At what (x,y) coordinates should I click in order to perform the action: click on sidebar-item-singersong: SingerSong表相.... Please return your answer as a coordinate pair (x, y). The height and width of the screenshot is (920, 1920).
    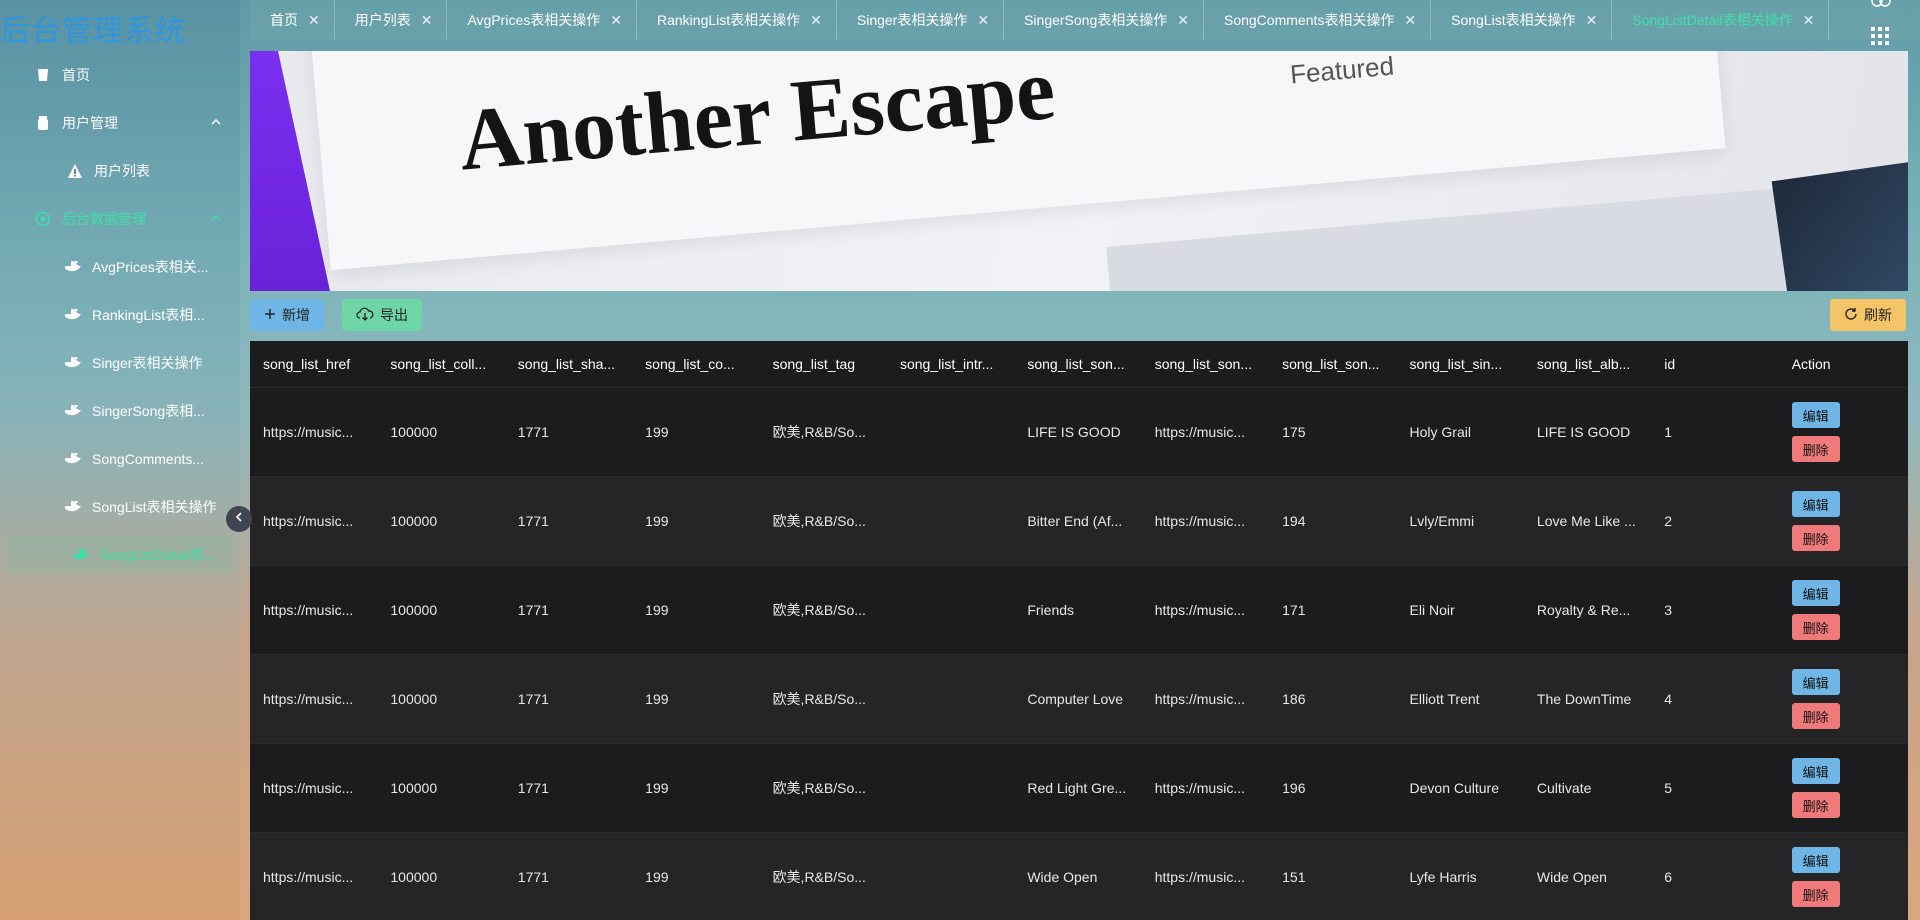
    Looking at the image, I should click on (116, 411).